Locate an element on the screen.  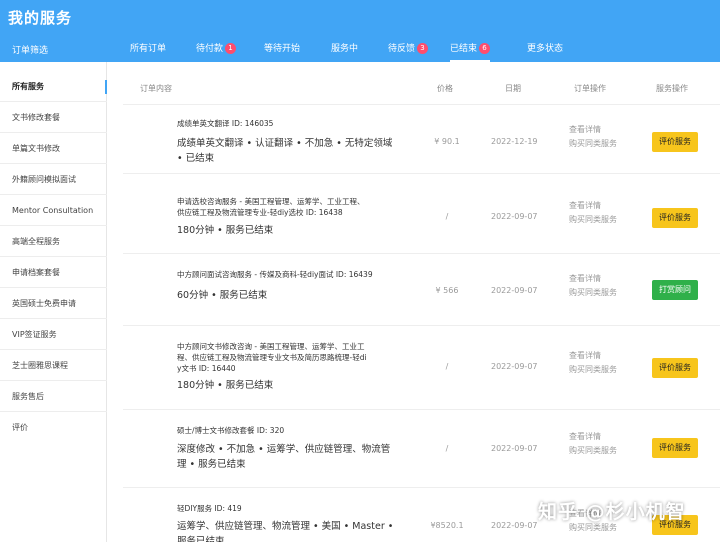
service-name-line: 中方顾问面试咨询服务 - 传媒及商科-轻diy面试 ID: 16439 is located at coordinates (275, 274).